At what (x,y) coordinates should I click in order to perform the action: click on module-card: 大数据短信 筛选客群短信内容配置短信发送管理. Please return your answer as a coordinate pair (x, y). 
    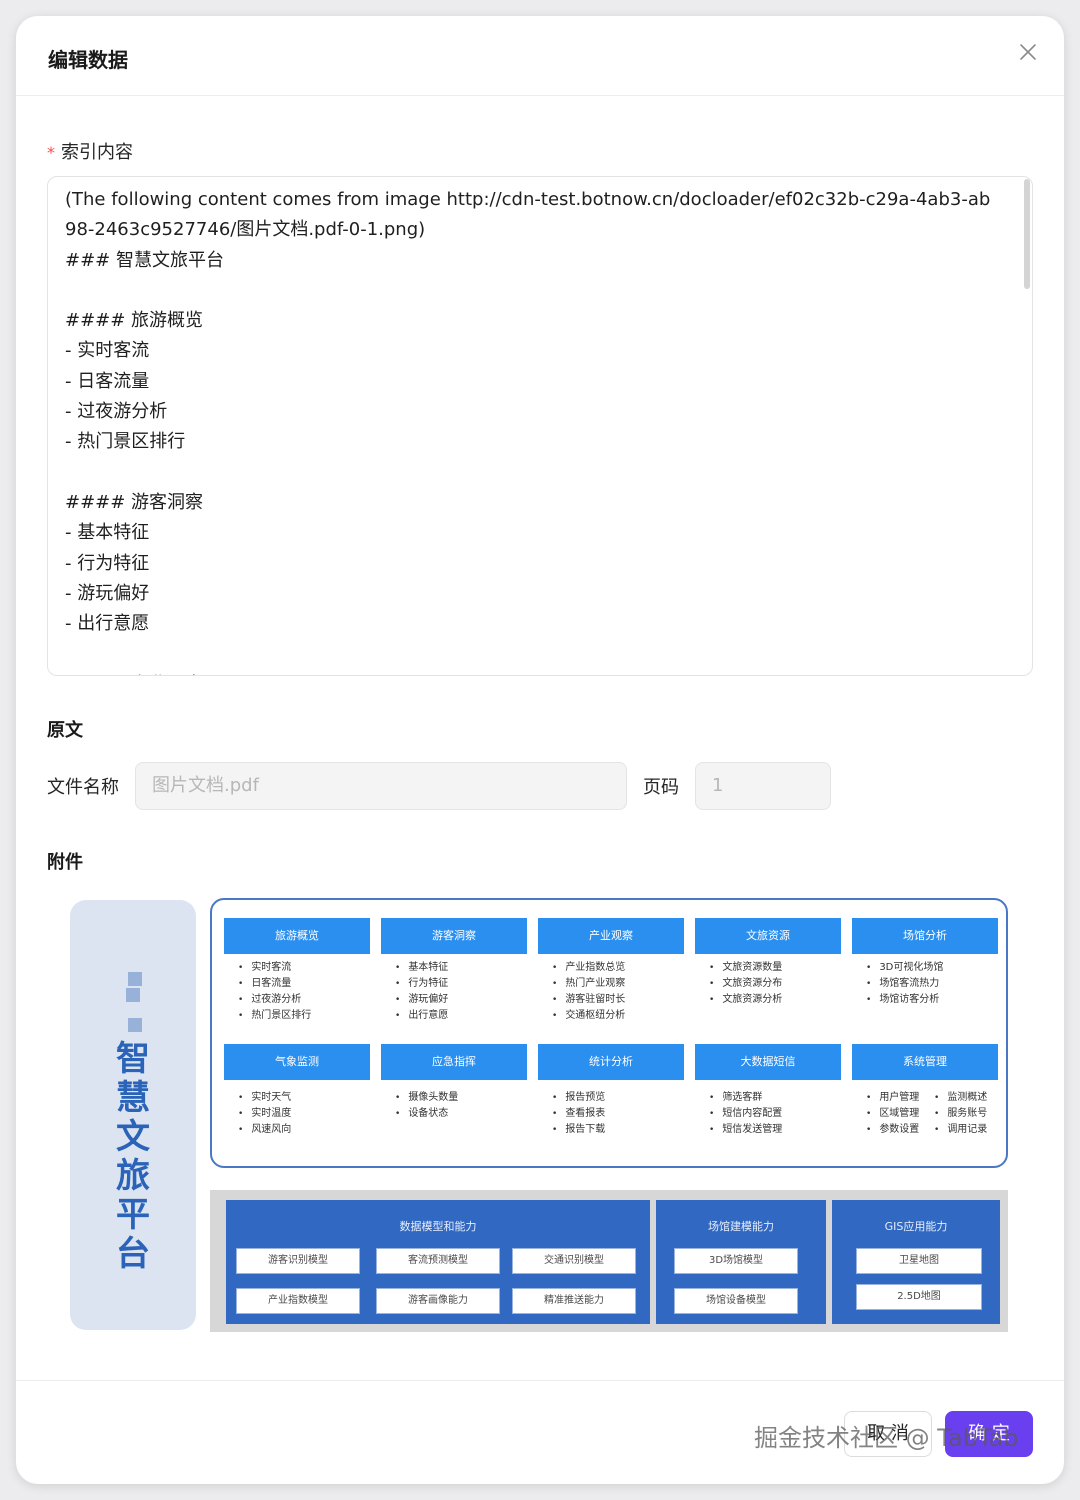
    Looking at the image, I should click on (768, 1091).